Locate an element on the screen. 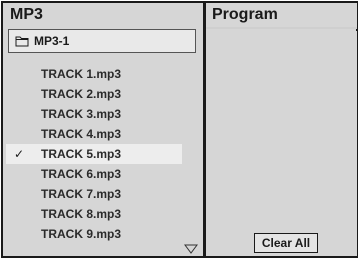 This screenshot has height=260, width=359. track-label: TRACK 9.mp3 is located at coordinates (81, 234).